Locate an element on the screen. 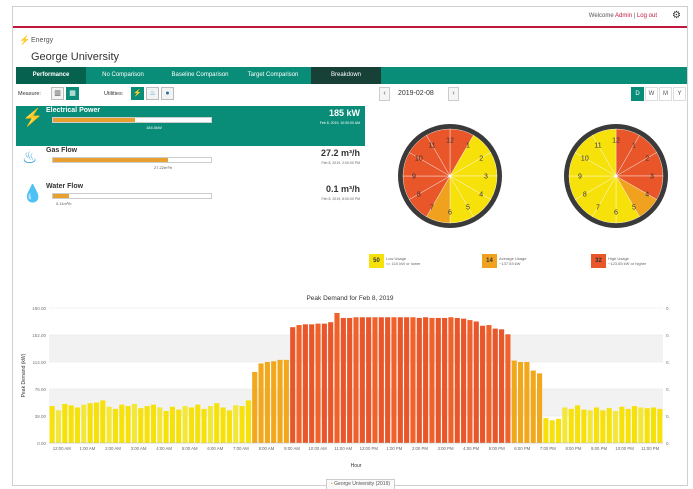 The width and height of the screenshot is (693, 489). clock-number: 11 is located at coordinates (597, 145).